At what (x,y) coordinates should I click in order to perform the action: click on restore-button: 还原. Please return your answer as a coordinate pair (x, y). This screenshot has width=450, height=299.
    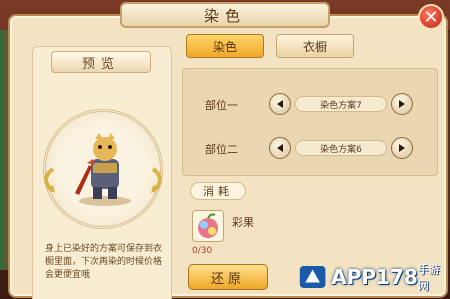
    Looking at the image, I should click on (228, 277).